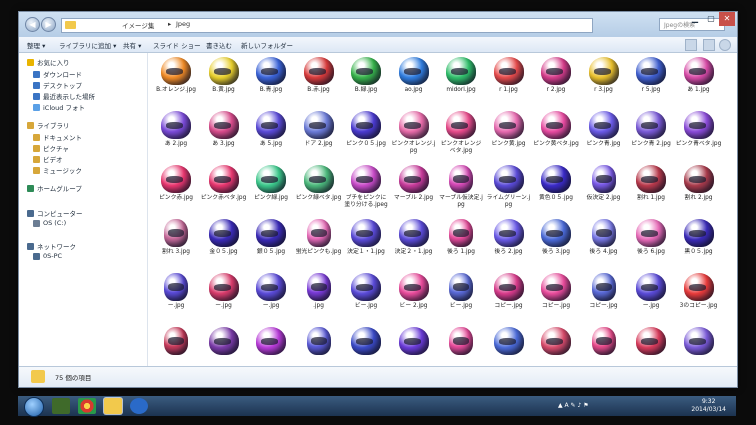  What do you see at coordinates (319, 291) in the screenshot?
I see `file-item: .jpg` at bounding box center [319, 291].